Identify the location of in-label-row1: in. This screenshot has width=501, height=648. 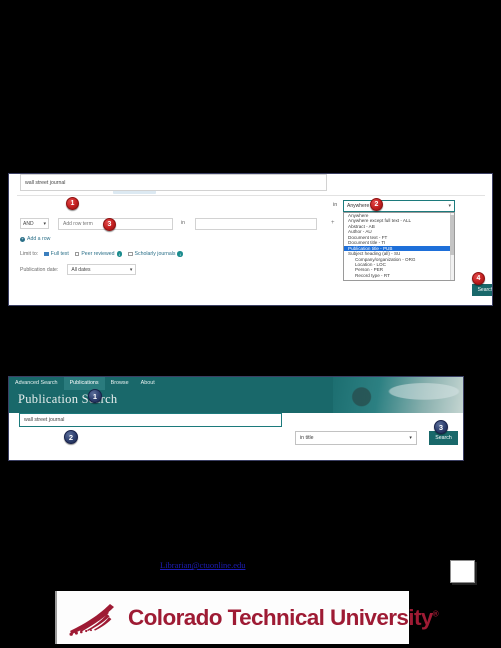
(335, 205).